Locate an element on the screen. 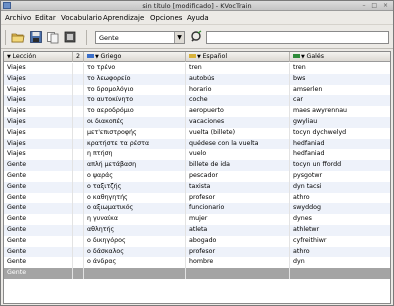 This screenshot has width=394, height=306. table-row: Viajes το τρένο tren tren is located at coordinates (197, 68).